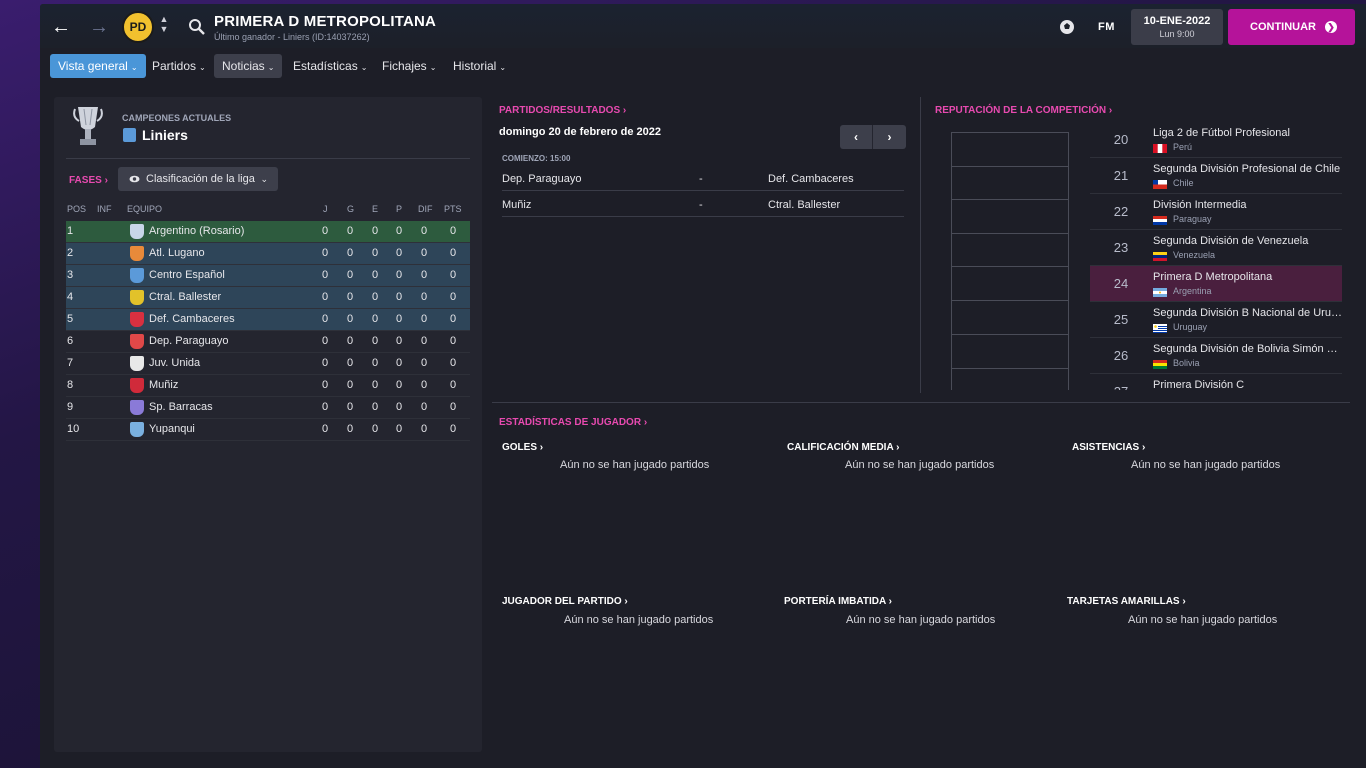 The width and height of the screenshot is (1366, 768). I want to click on tab-vista-general: Vista general ⌄, so click(98, 66).